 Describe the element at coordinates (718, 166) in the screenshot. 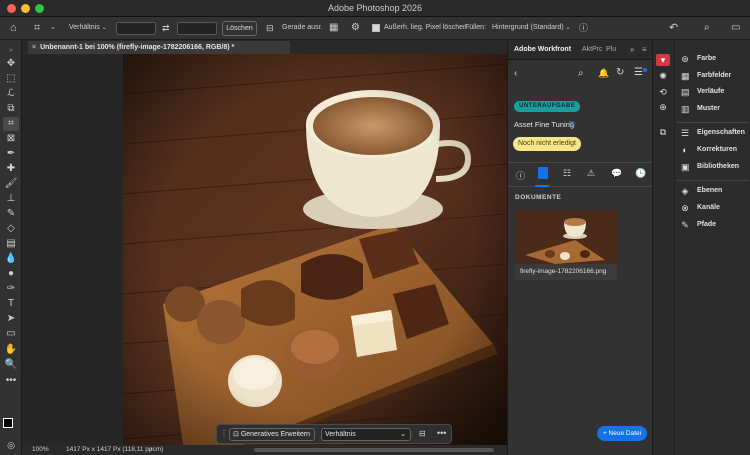

I see `dock-item-bibliotheken: Bibliotheken` at that location.